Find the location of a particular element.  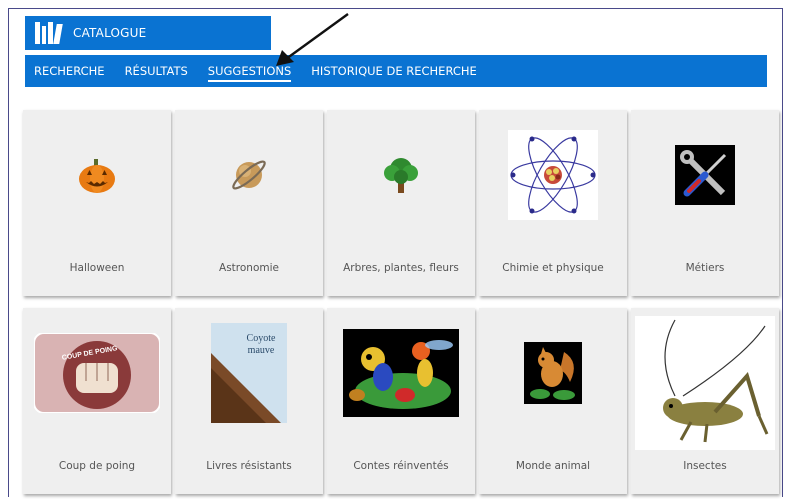

book-cover-icon: Coyote mauve is located at coordinates (249, 373).